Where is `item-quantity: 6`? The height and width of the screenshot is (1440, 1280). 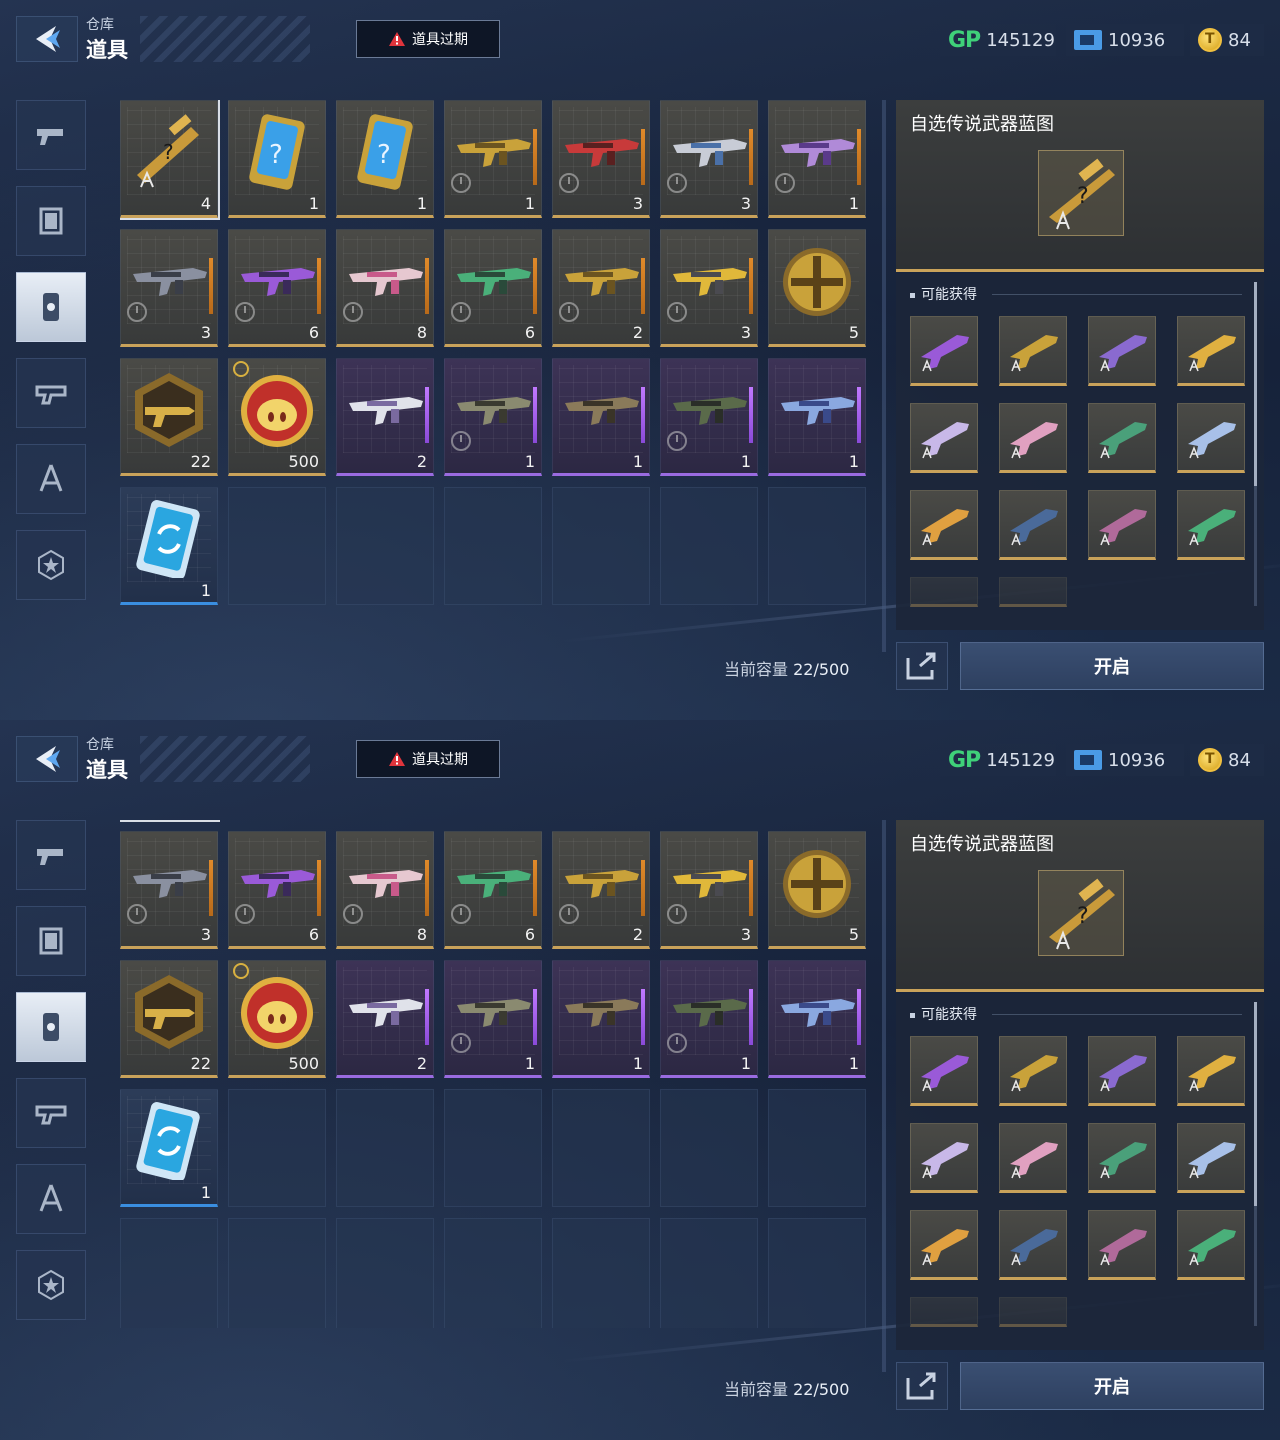
item-quantity: 6 is located at coordinates (313, 934).